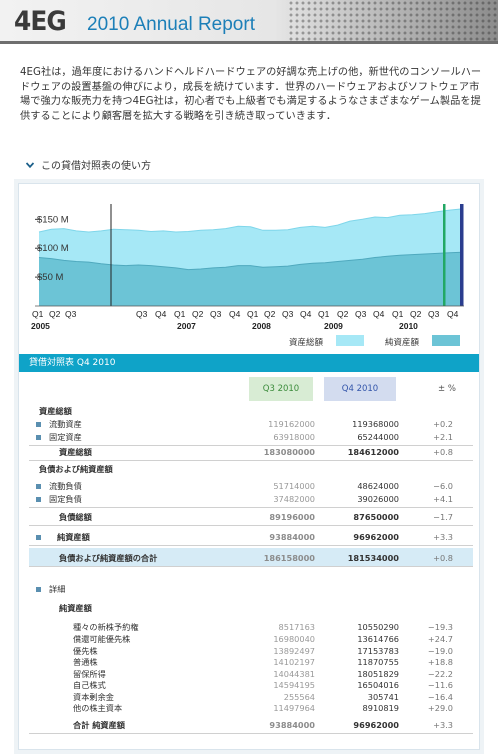 The height and width of the screenshot is (754, 498). I want to click on table-row: 負債および純資産額, so click(249, 469).